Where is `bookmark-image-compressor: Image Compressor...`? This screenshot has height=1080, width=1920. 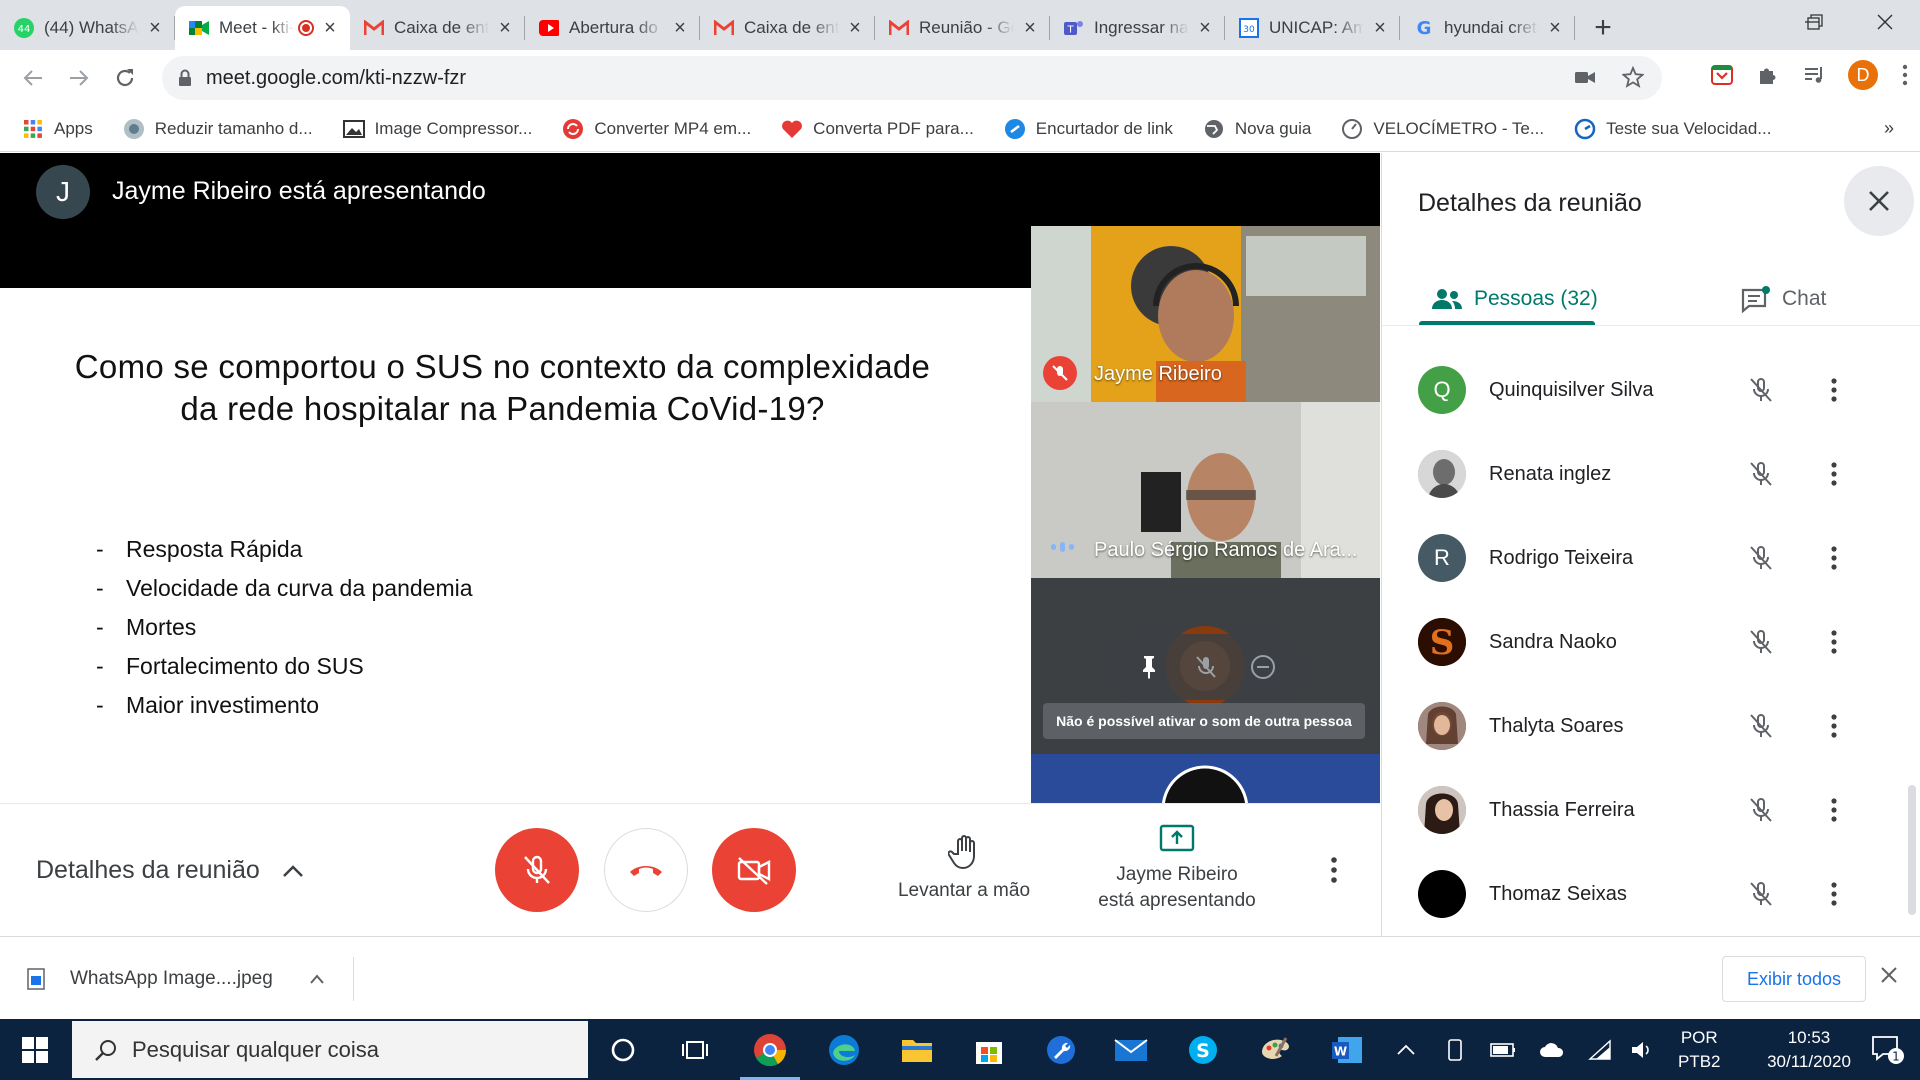 bookmark-image-compressor: Image Compressor... is located at coordinates (437, 129).